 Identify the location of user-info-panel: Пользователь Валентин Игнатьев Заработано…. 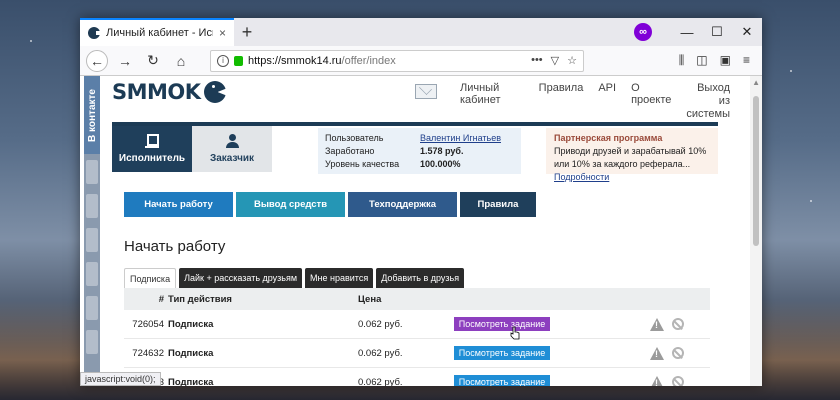
(419, 151).